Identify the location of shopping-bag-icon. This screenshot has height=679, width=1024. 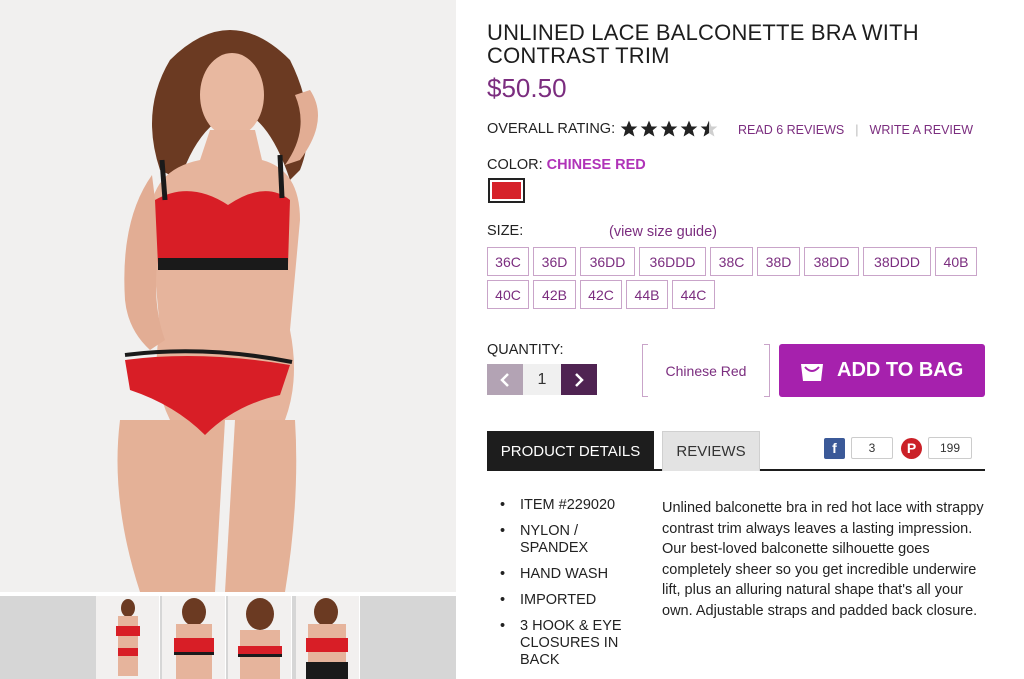
(812, 372).